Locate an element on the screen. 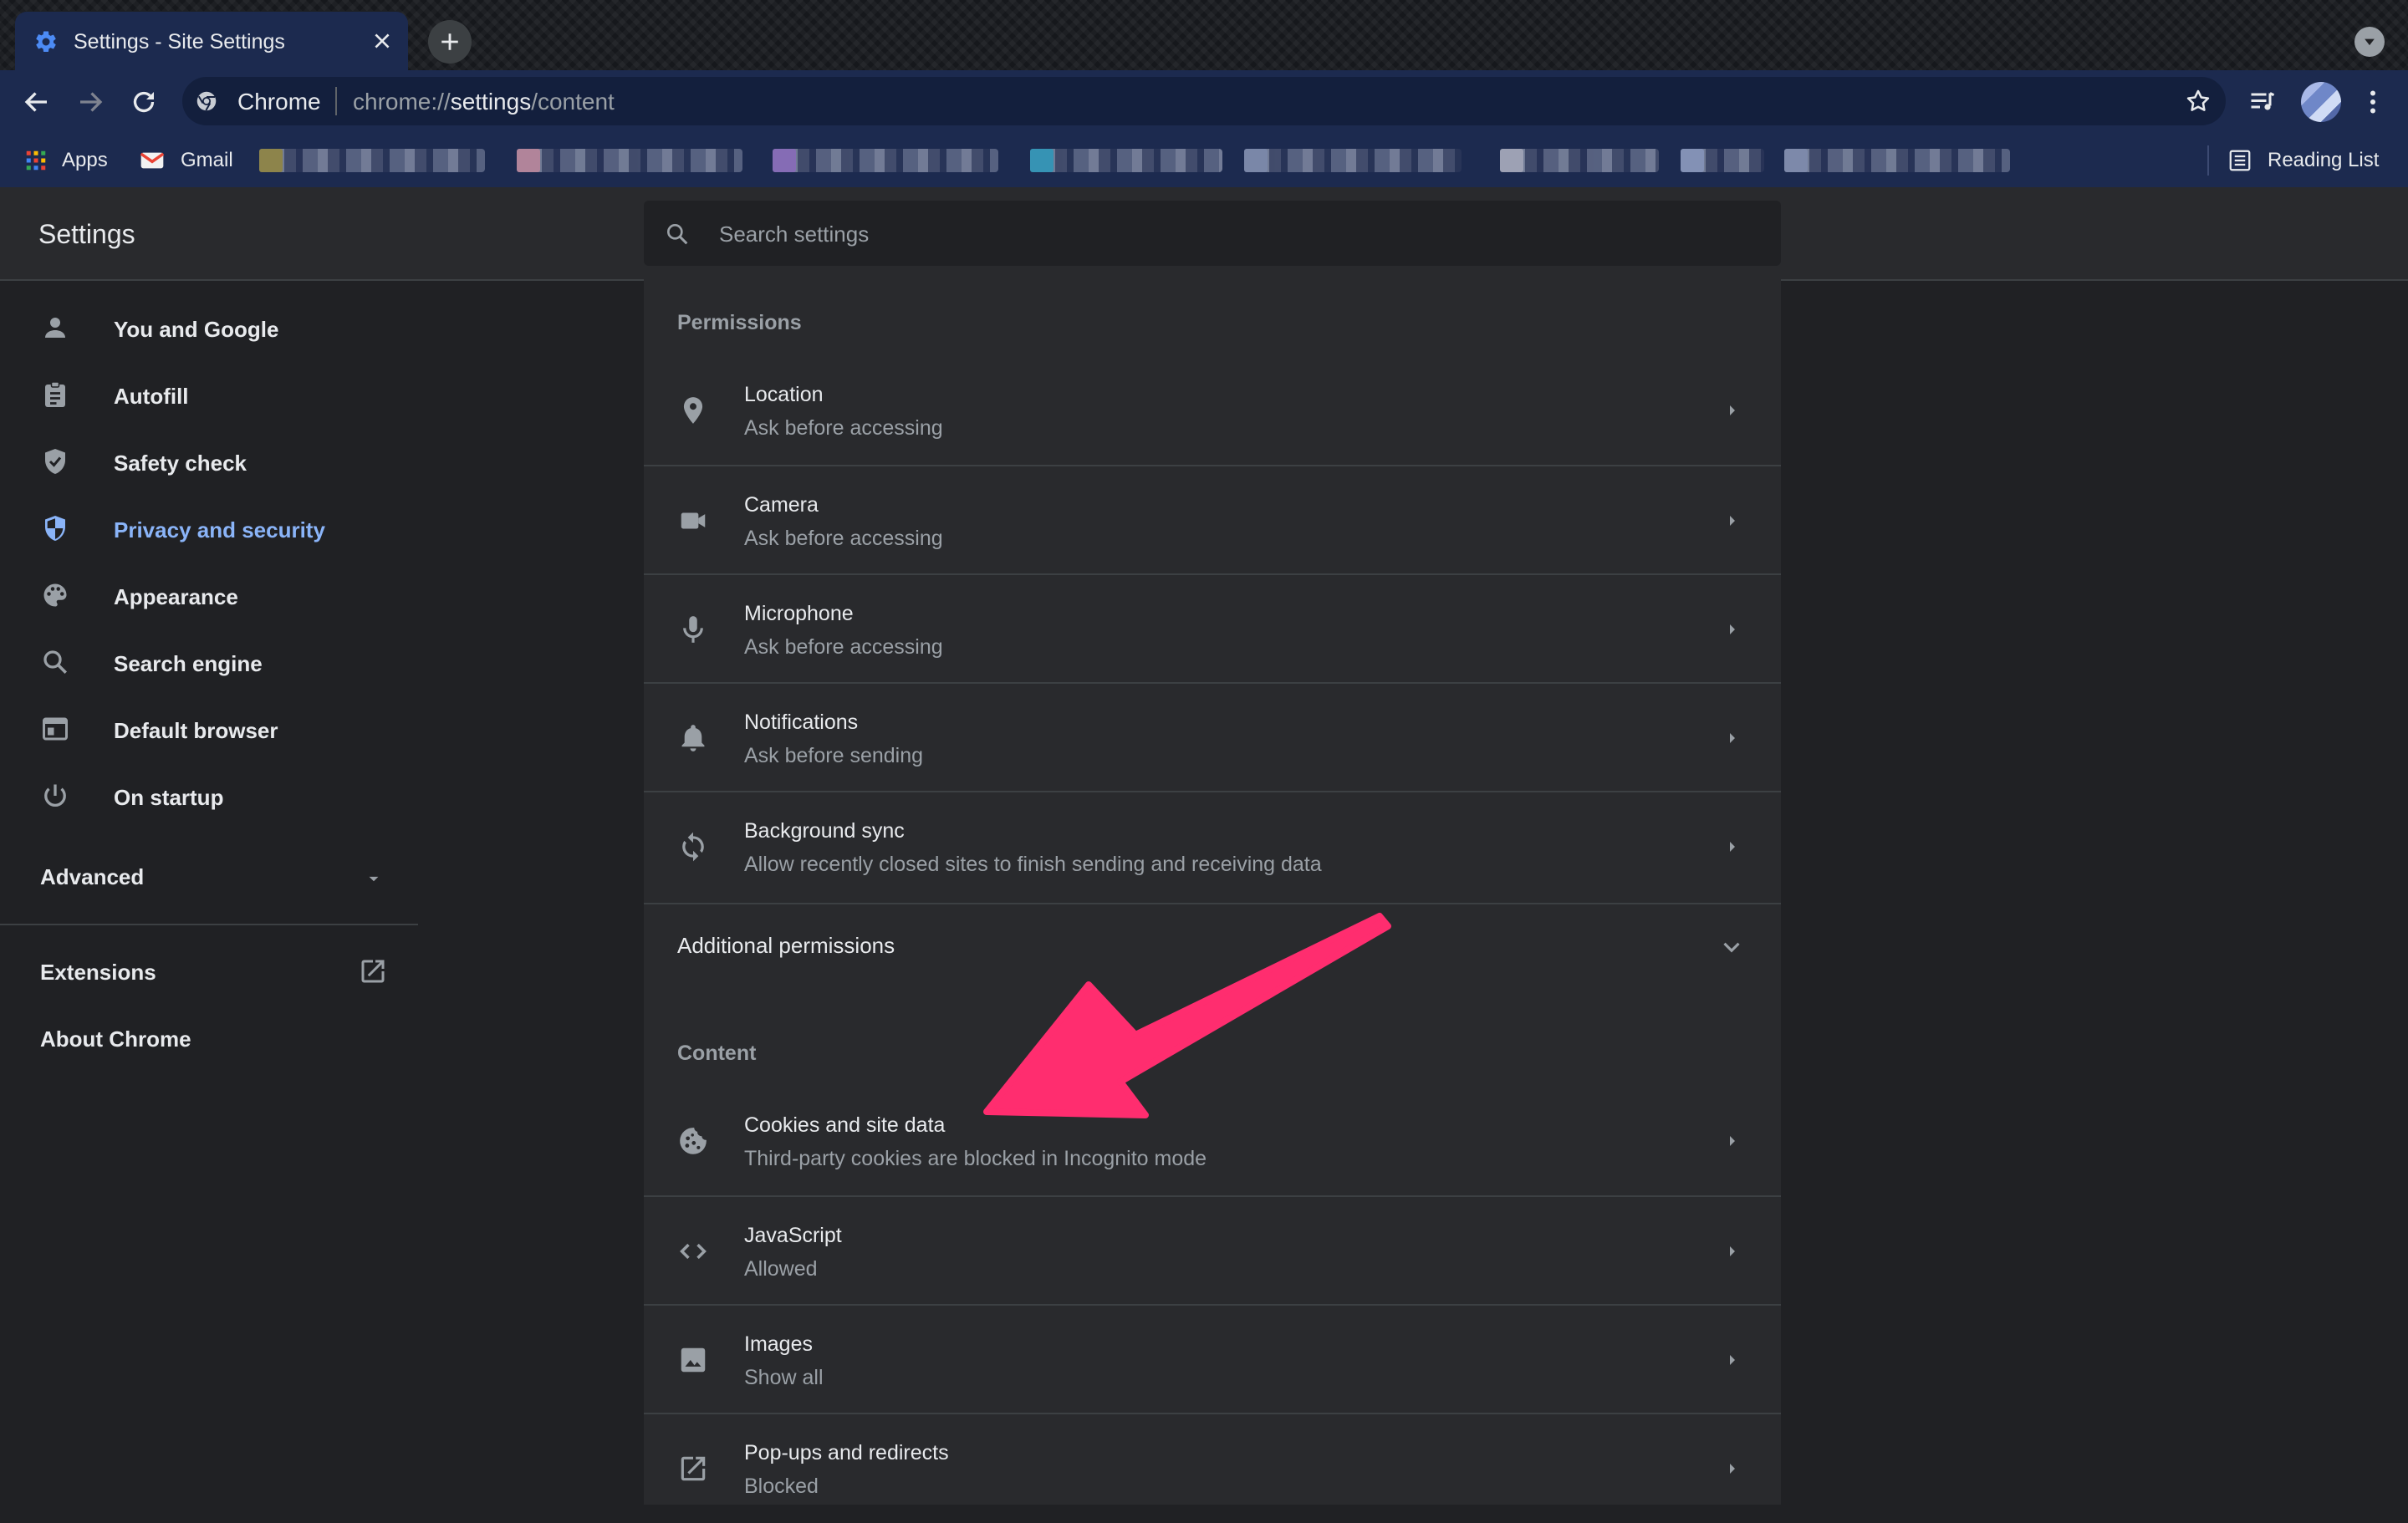 Image resolution: width=2408 pixels, height=1523 pixels. reload-icon is located at coordinates (144, 102).